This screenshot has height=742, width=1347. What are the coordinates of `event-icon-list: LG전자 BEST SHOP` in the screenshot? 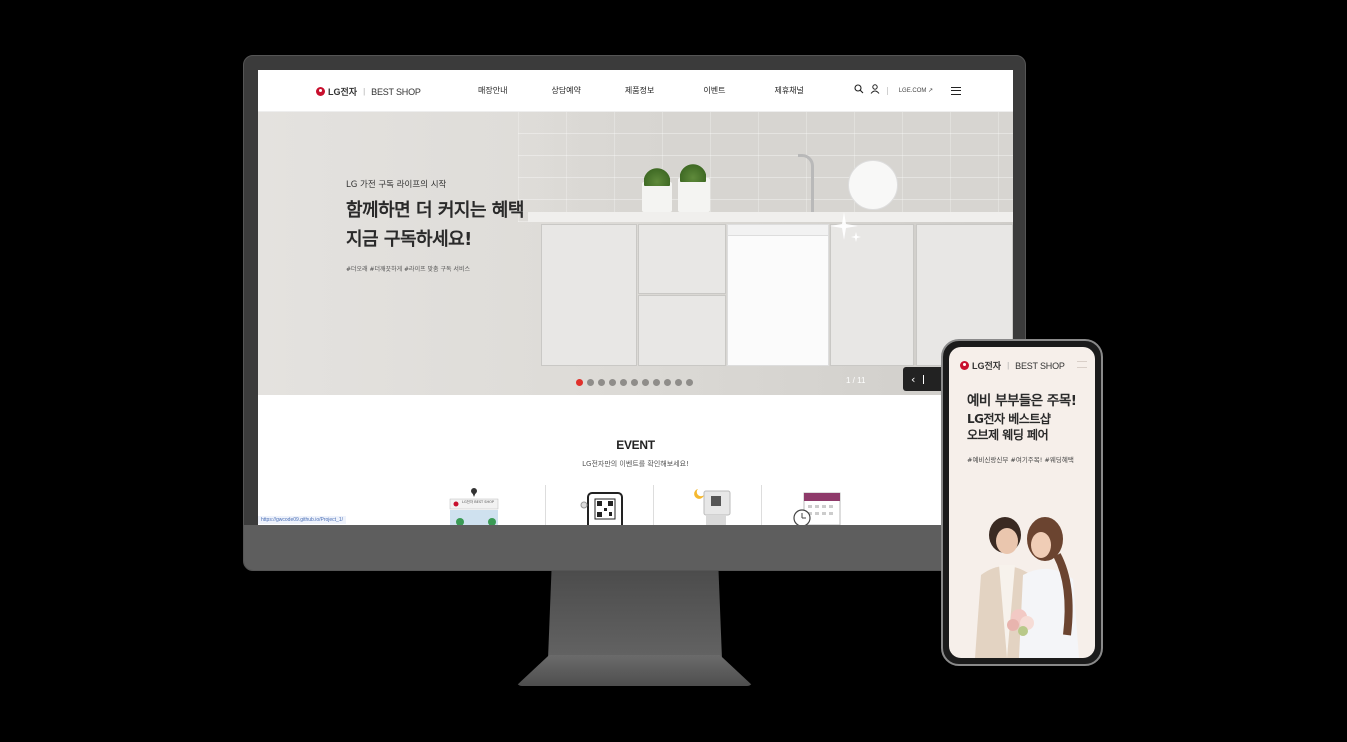 It's located at (654, 505).